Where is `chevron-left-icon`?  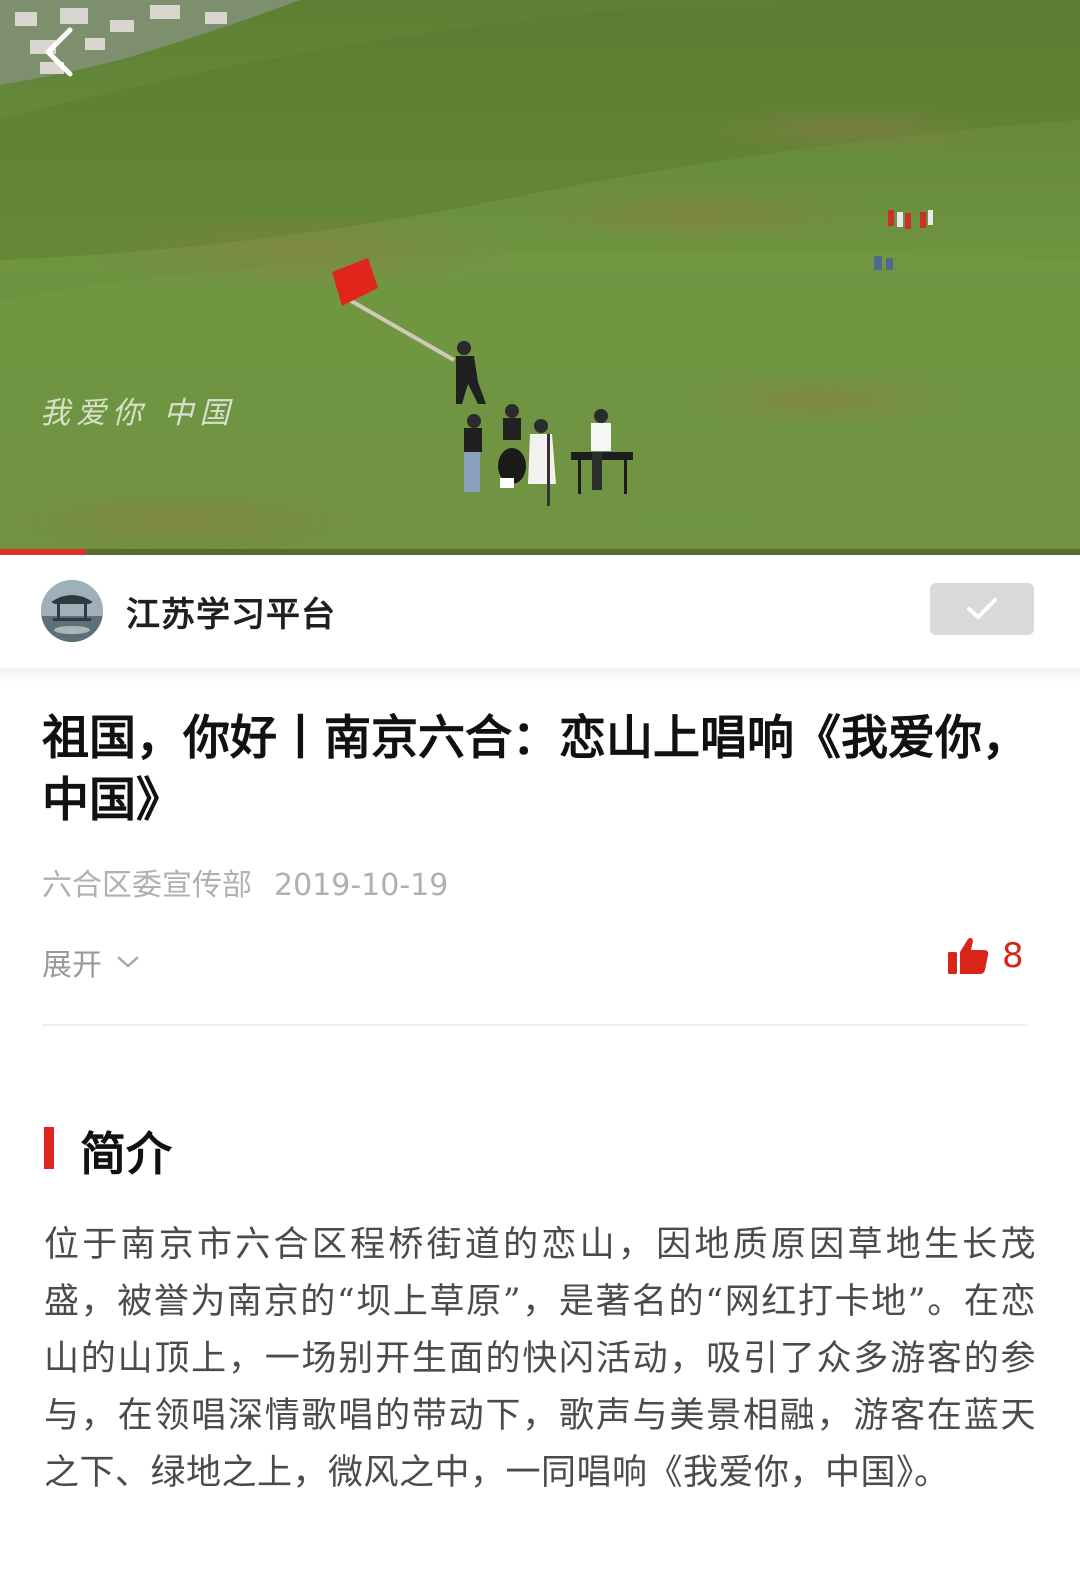 chevron-left-icon is located at coordinates (59, 52).